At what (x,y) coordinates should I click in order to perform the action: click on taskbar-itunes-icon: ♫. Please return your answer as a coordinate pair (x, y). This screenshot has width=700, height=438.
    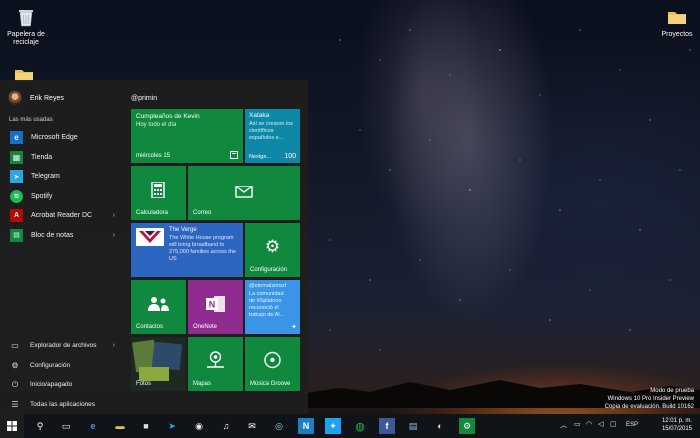
    Looking at the image, I should click on (226, 426).